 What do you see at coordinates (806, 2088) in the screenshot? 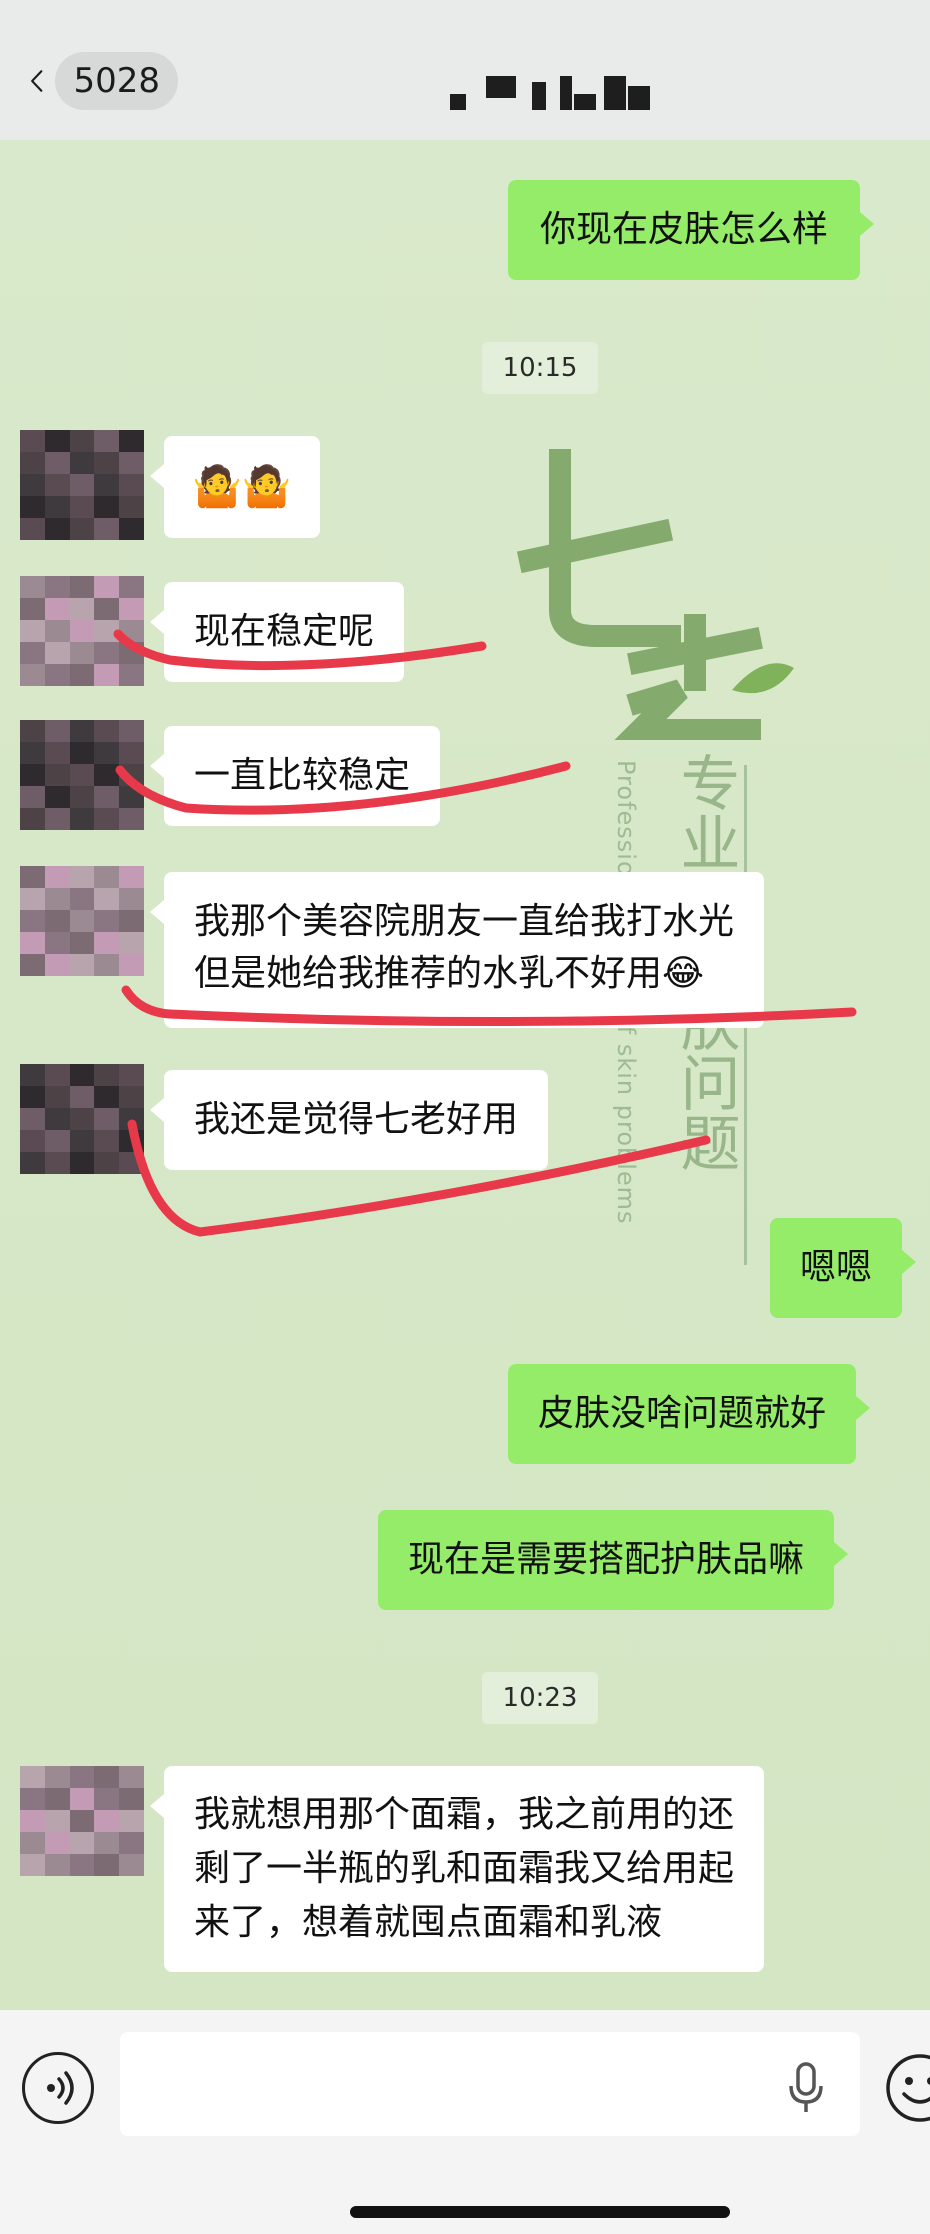
I see `microphone-icon` at bounding box center [806, 2088].